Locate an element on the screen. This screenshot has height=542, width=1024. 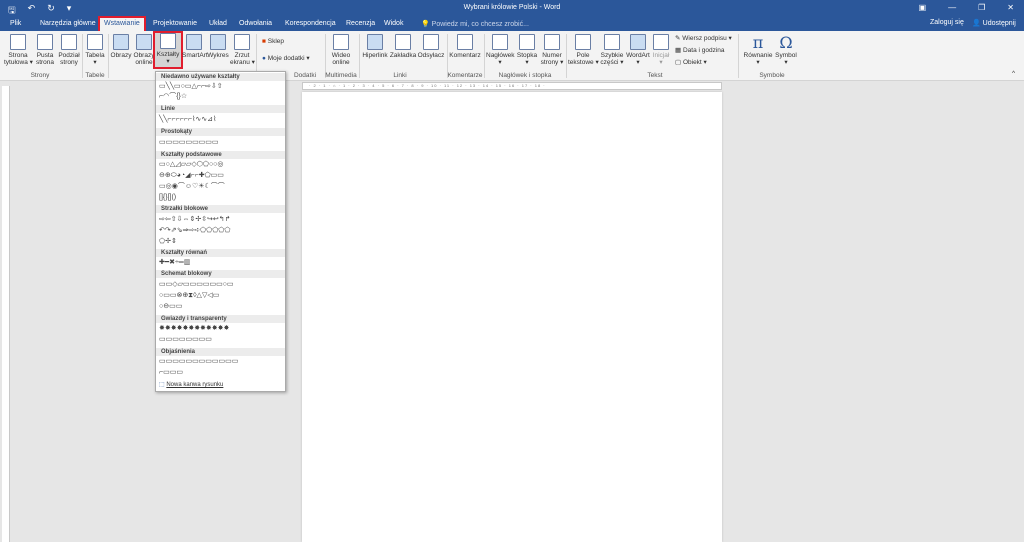
table-label: Tabela ▾ is located at coordinates (95, 59).